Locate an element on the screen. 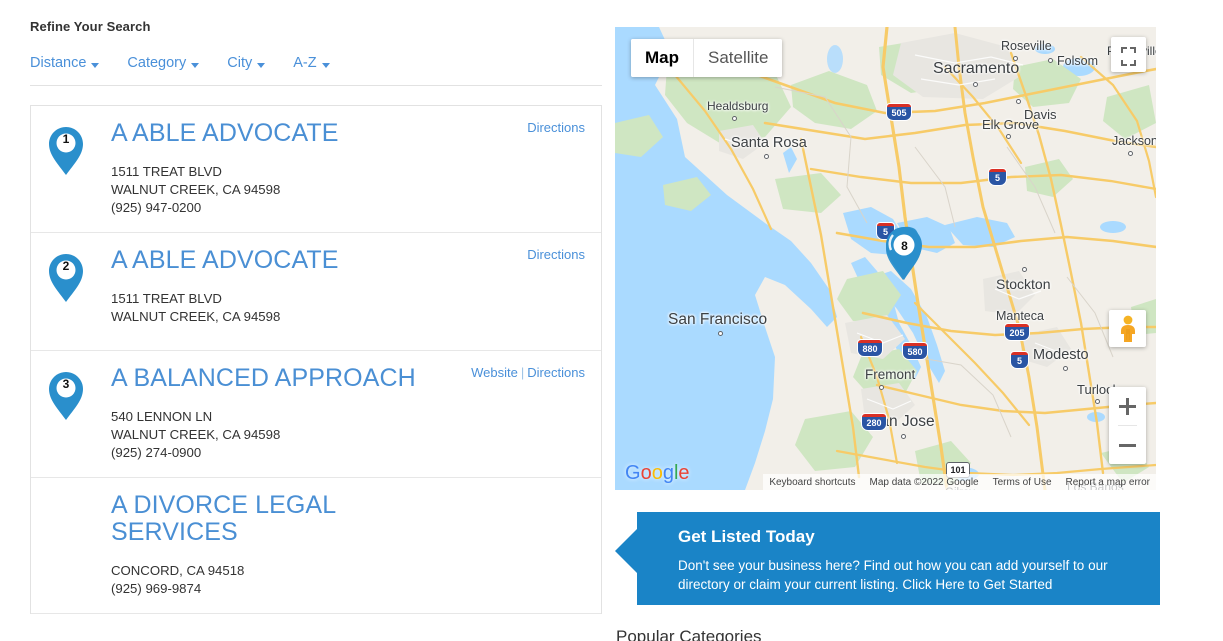 The width and height of the screenshot is (1223, 641). filter-category: Category is located at coordinates (163, 63).